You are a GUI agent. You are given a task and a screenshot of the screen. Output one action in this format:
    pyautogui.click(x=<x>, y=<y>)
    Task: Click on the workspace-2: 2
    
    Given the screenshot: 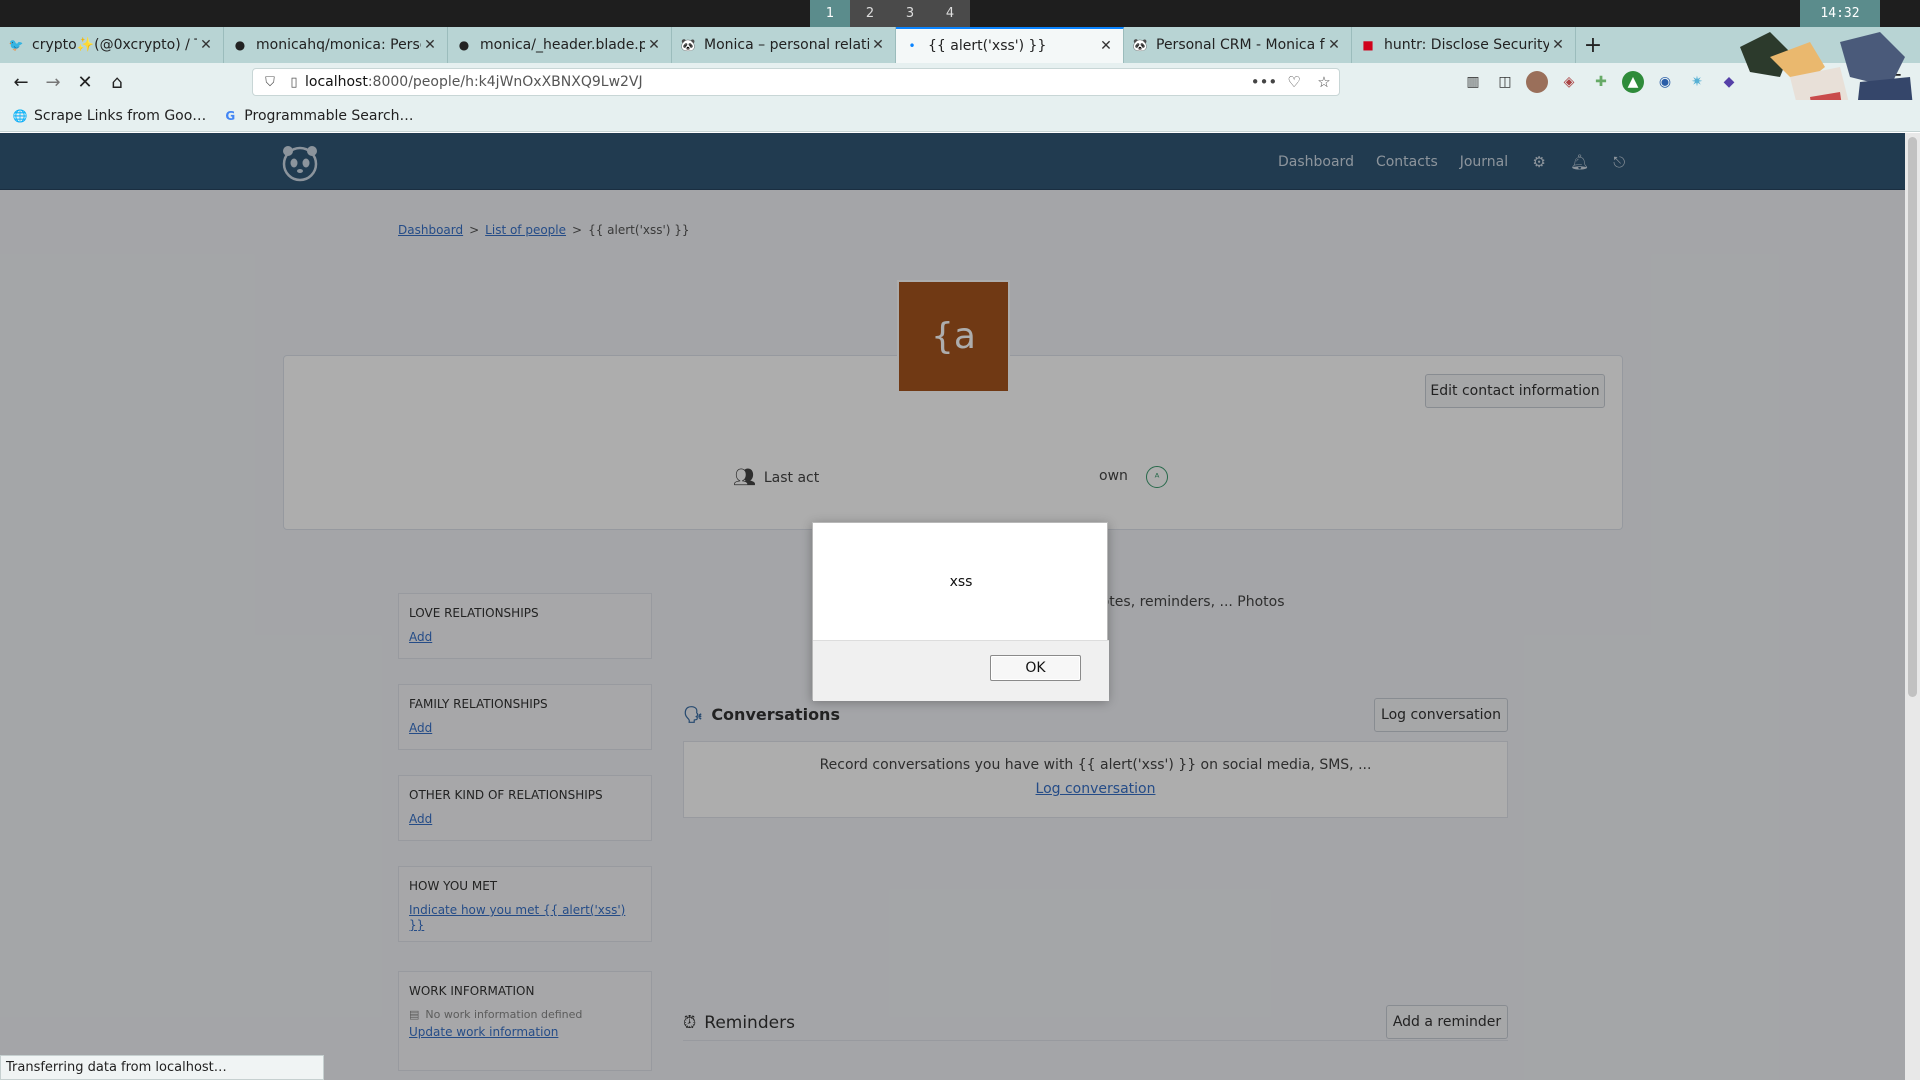 What is the action you would take?
    pyautogui.click(x=870, y=13)
    